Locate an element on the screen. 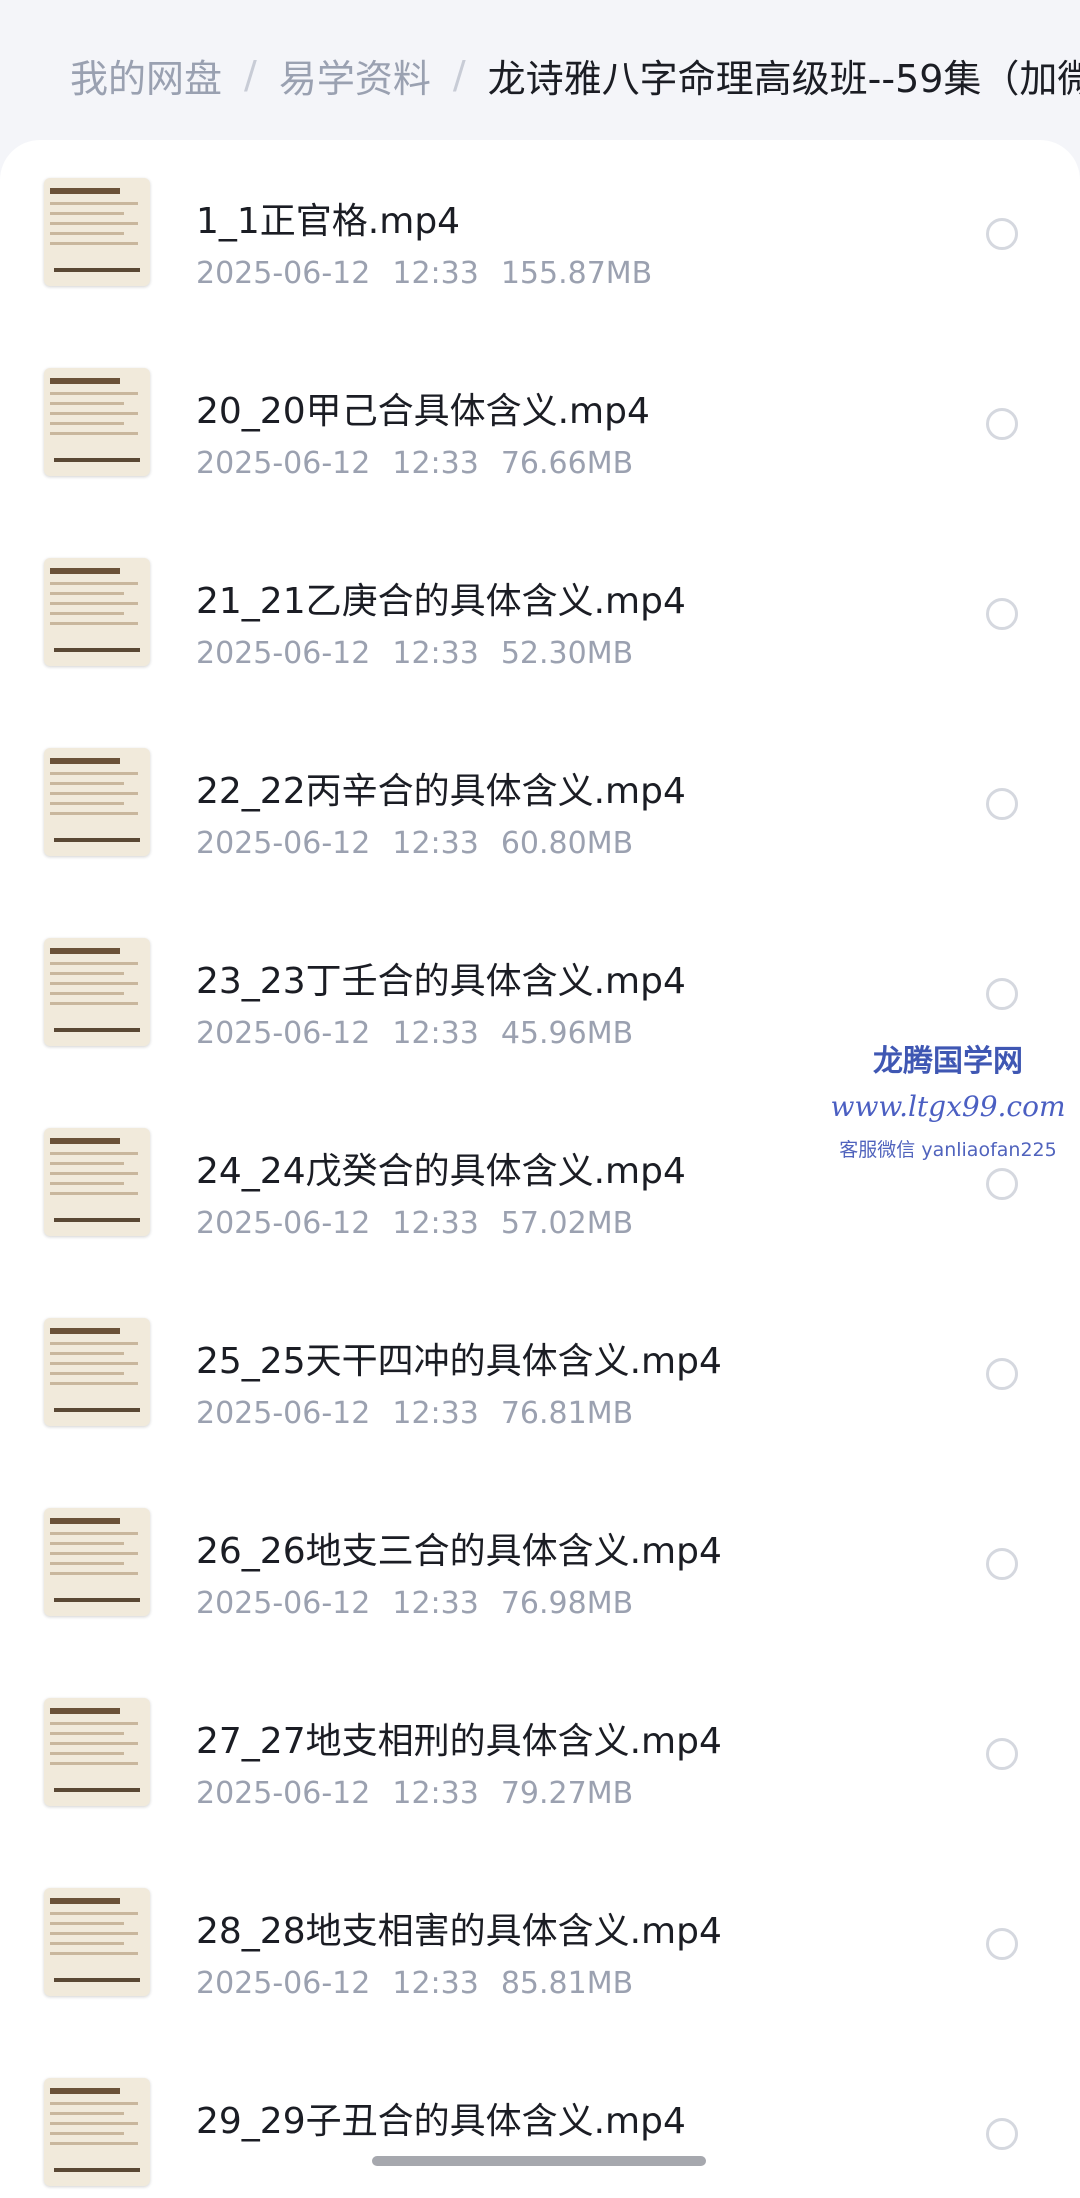  file-name: 21_21乙庚合的具体含义.mp4 is located at coordinates (441, 601).